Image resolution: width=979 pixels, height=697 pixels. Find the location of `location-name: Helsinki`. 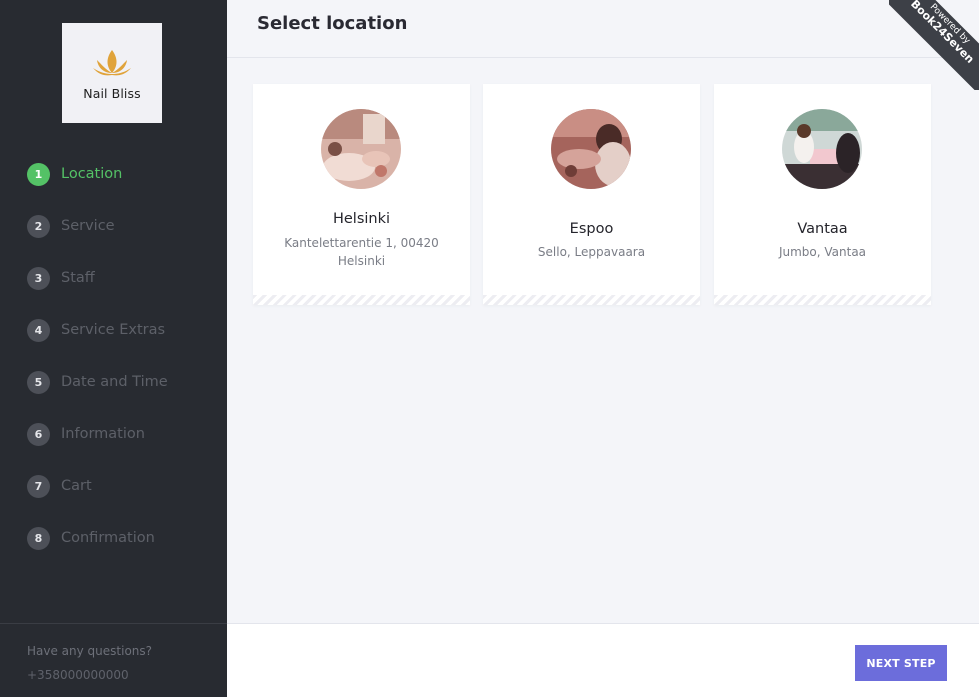

location-name: Helsinki is located at coordinates (361, 219).